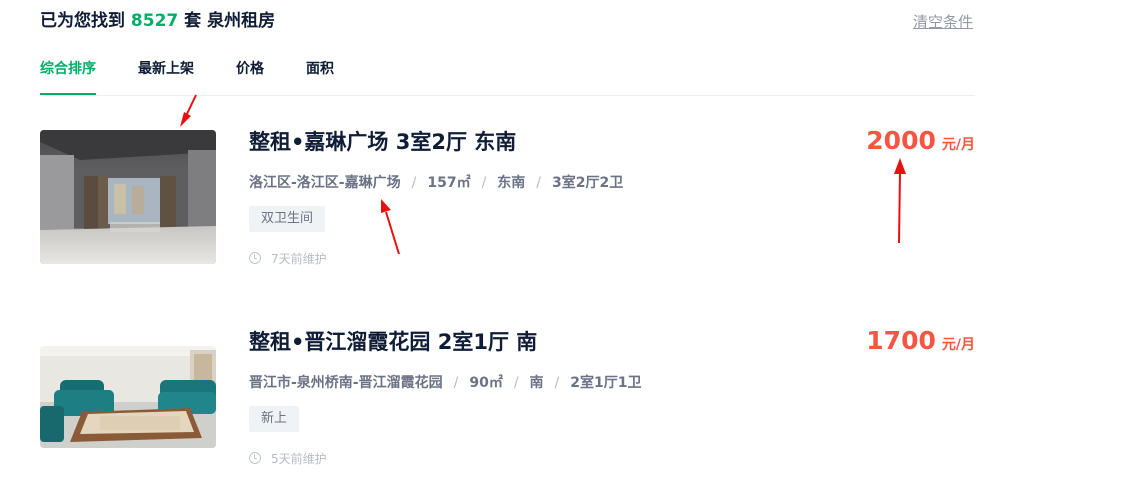  Describe the element at coordinates (188, 110) in the screenshot. I see `arrow-icon` at that location.